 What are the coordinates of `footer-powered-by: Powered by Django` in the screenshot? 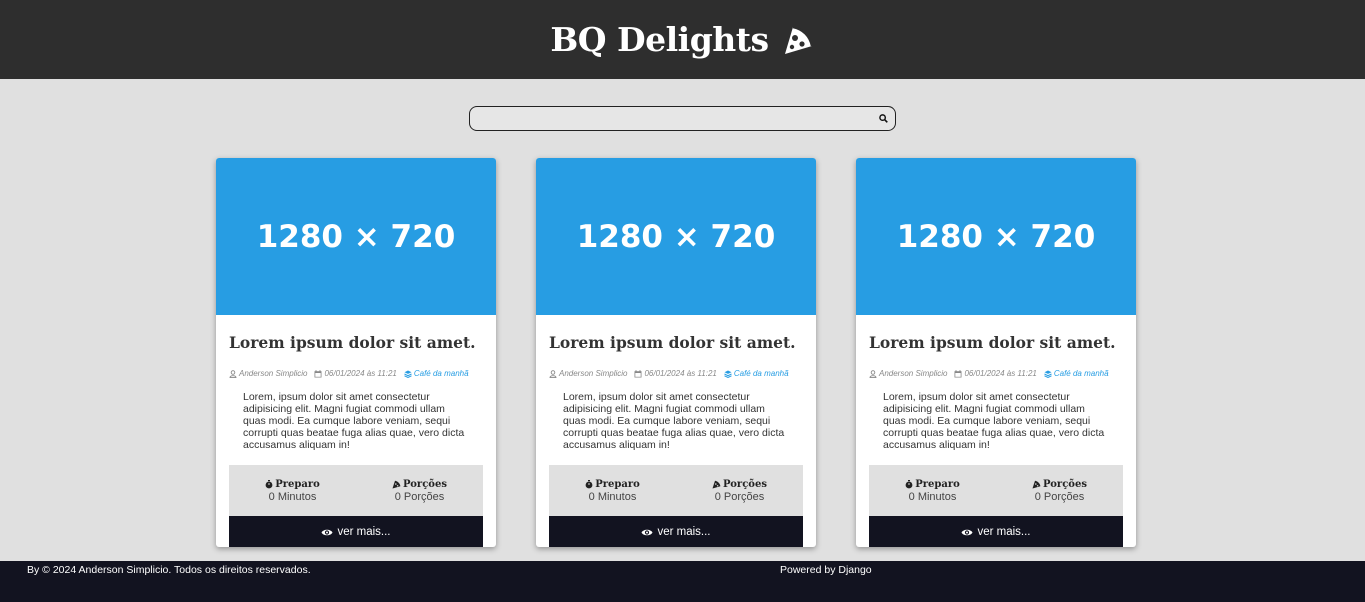 It's located at (826, 570).